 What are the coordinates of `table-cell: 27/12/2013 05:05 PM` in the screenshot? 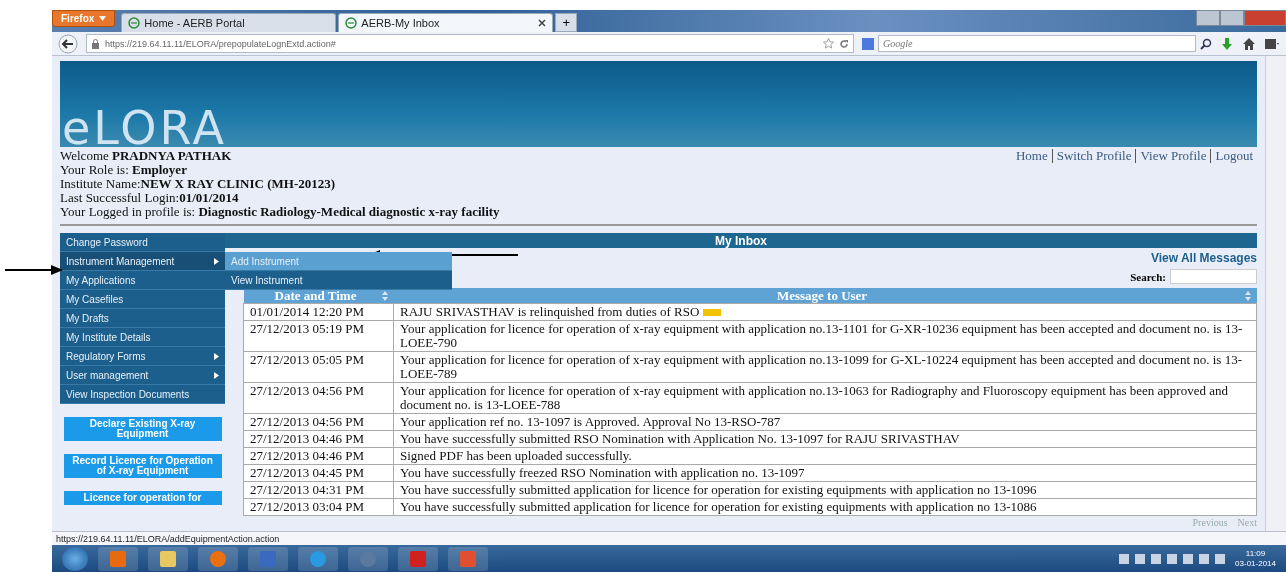 It's located at (318, 367).